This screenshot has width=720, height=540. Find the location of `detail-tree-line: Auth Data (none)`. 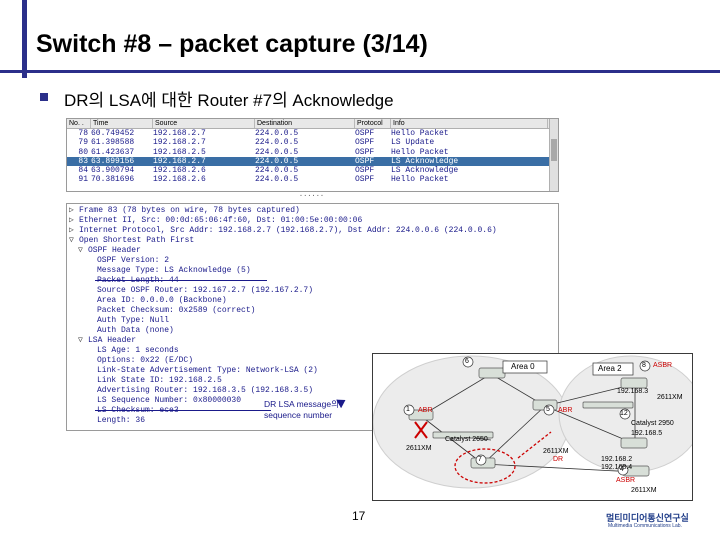

detail-tree-line: Auth Data (none) is located at coordinates (135, 331).